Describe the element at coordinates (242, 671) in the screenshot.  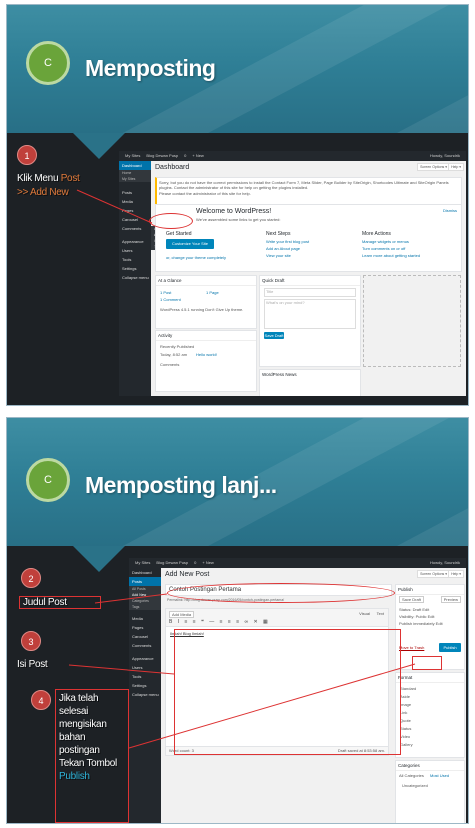
I see `annotation-lines` at that location.